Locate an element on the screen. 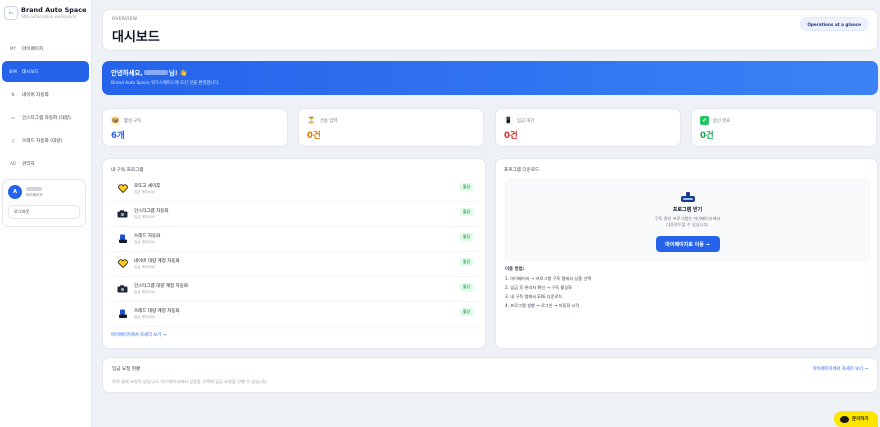 Image resolution: width=880 pixels, height=427 pixels. list-item: 쓰레드 자동화 입금 에이비씨 활성 is located at coordinates (295, 240).